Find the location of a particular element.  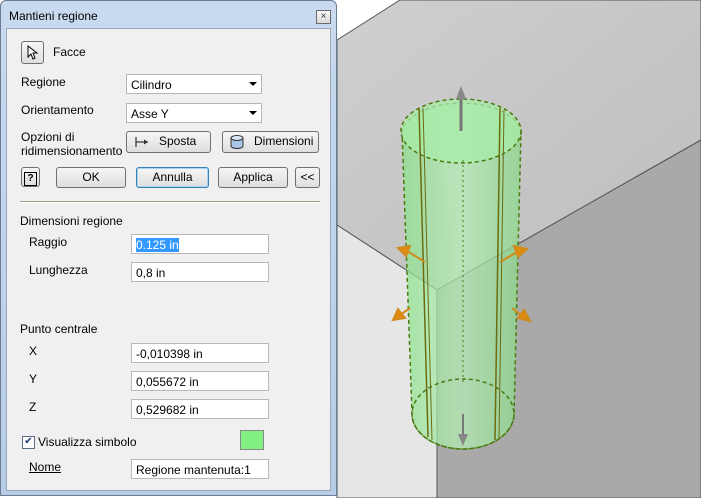

dimensions-section-title: Dimensioni regione is located at coordinates (71, 221).